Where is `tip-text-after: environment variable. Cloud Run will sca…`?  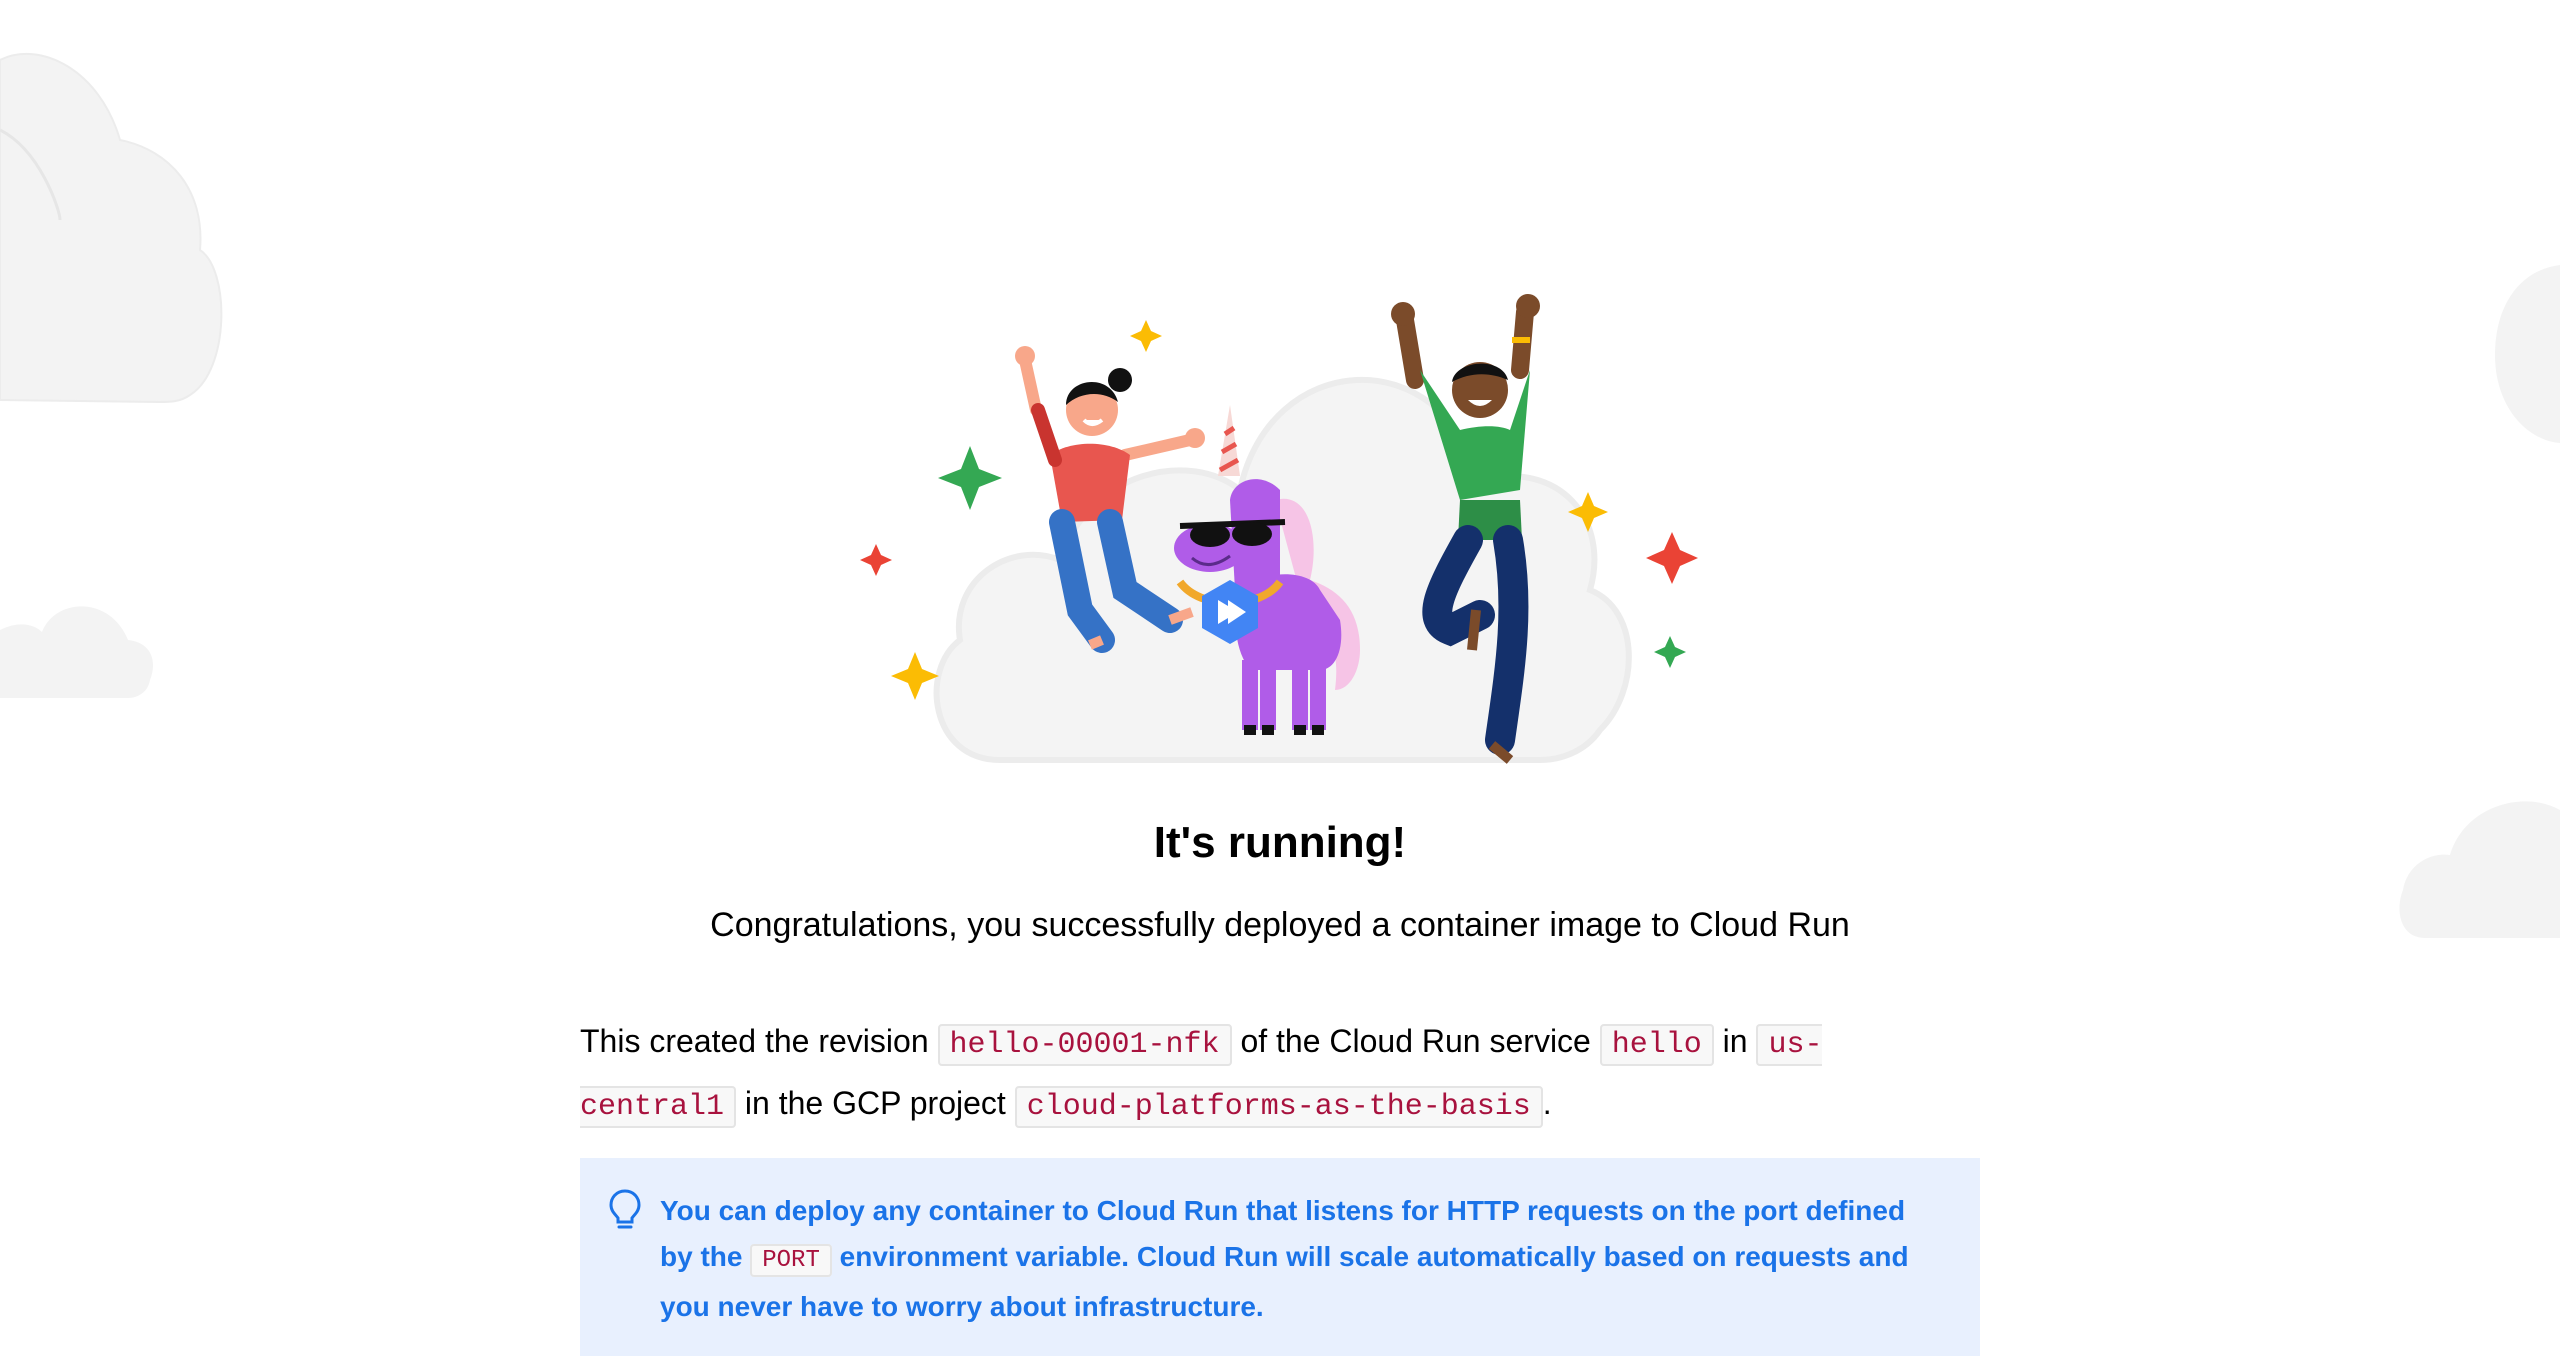
tip-text-after: environment variable. Cloud Run will sca… is located at coordinates (1284, 1281).